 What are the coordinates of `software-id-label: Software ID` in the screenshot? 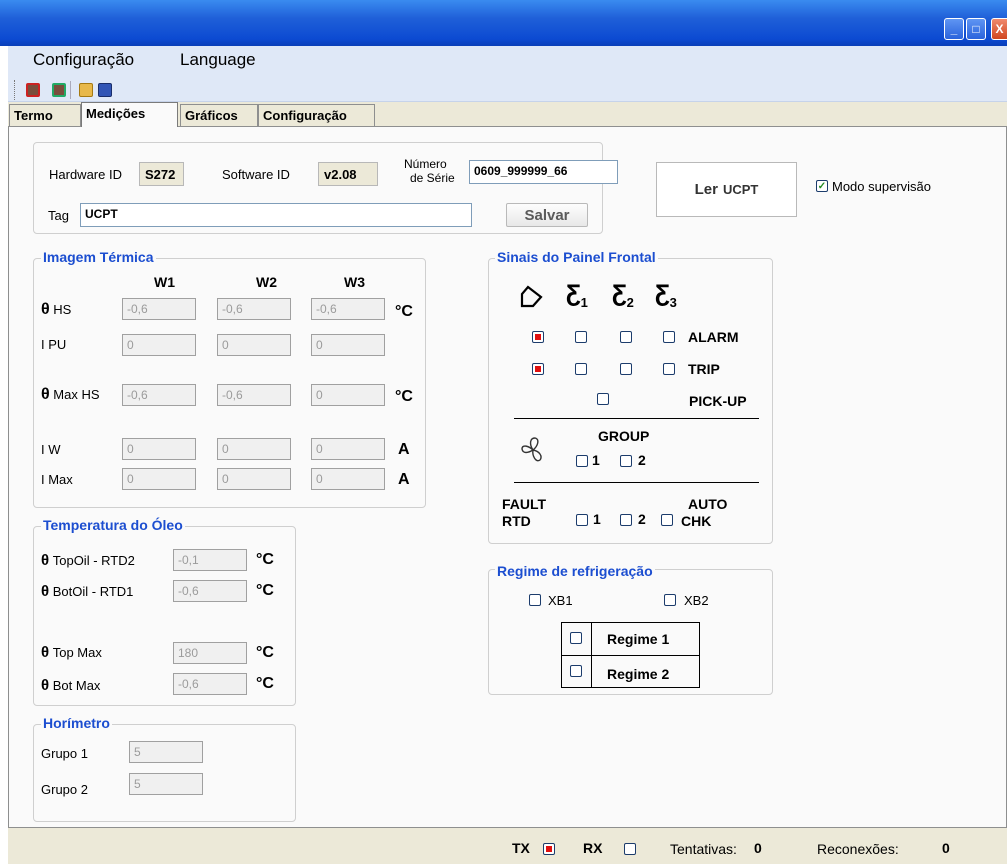 It's located at (256, 174).